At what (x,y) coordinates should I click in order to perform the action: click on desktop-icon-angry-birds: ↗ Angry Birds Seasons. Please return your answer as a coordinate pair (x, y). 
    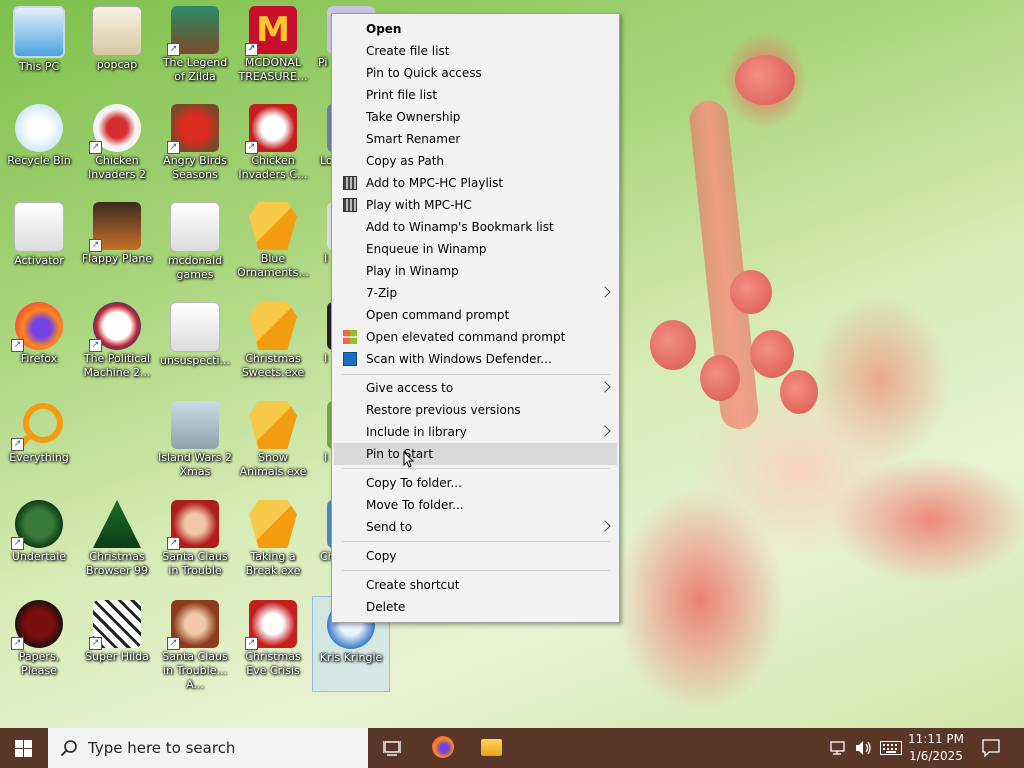
    Looking at the image, I should click on (195, 148).